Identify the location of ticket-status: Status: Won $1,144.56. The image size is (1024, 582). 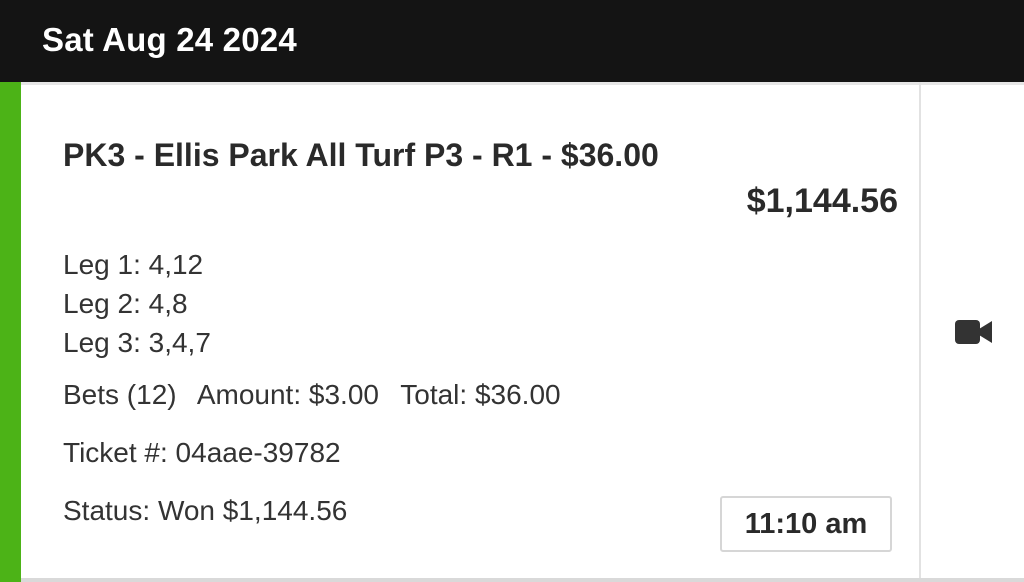
(205, 510).